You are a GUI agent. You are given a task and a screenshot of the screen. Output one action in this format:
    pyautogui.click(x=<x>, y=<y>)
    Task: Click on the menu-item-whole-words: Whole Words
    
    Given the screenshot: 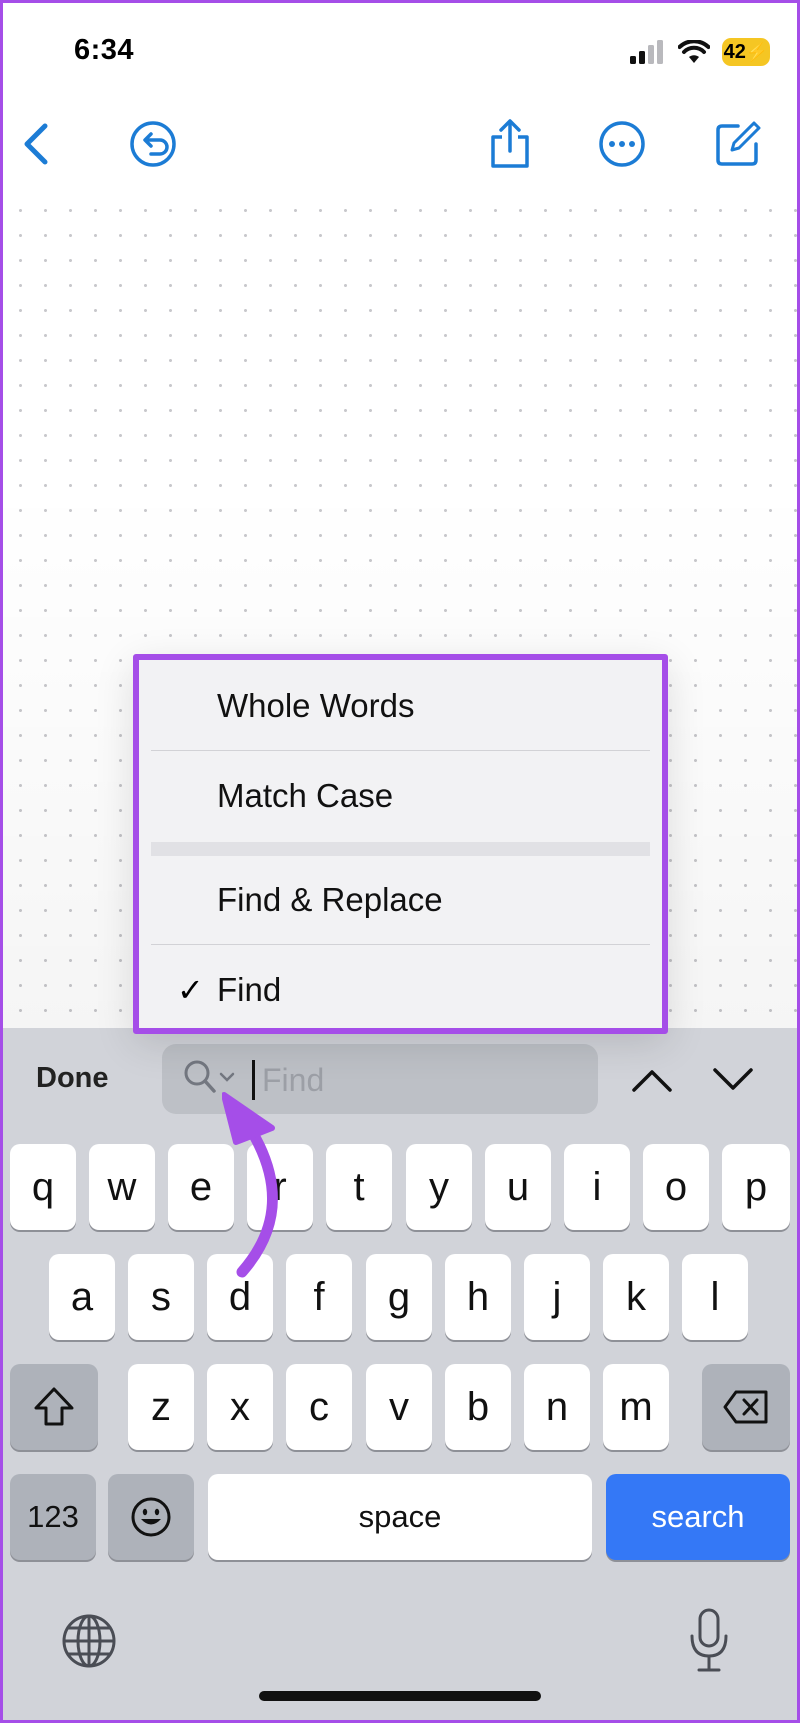 What is the action you would take?
    pyautogui.click(x=400, y=706)
    